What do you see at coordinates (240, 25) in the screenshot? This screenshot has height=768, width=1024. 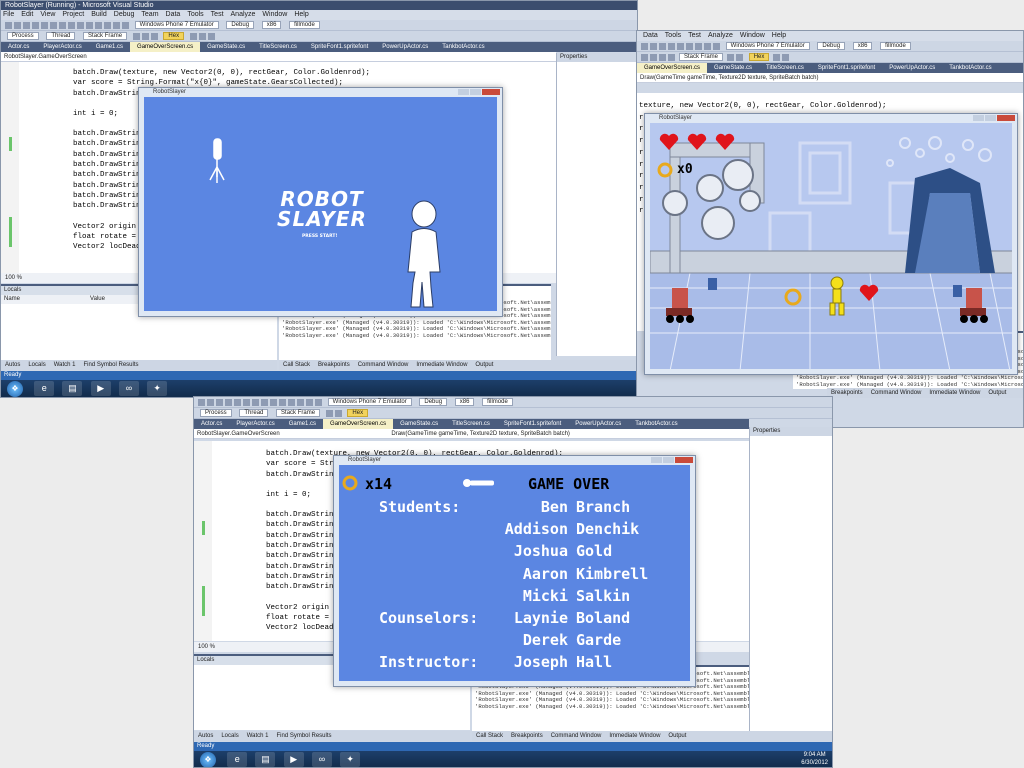 I see `config-dropdown: Debug` at bounding box center [240, 25].